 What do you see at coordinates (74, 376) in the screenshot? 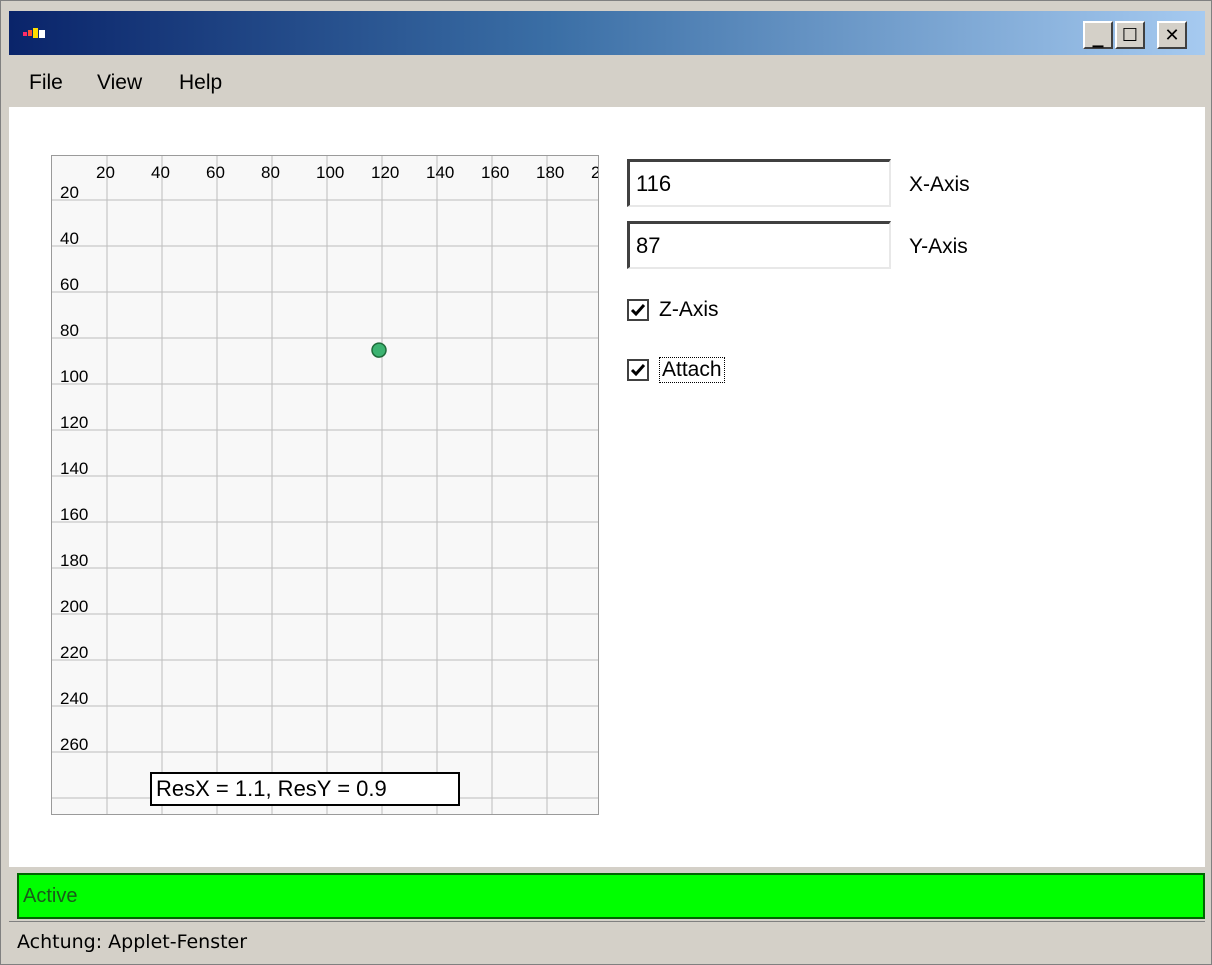
I see `y-tick-label: 100` at bounding box center [74, 376].